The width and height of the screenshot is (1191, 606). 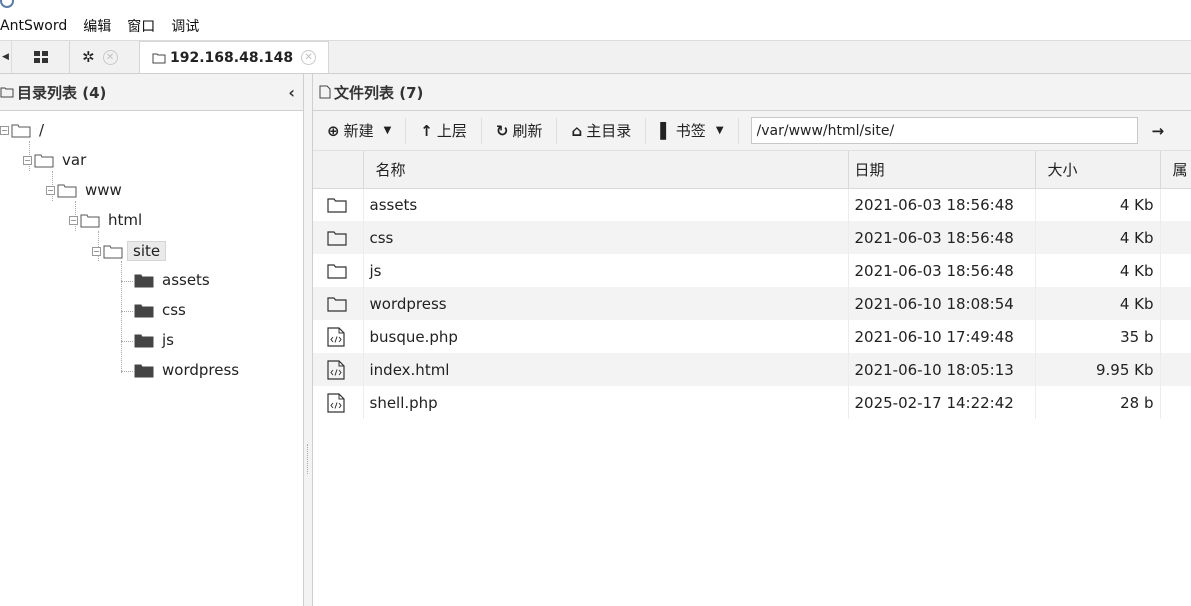 I want to click on file-toolbar: ⊕ 新建 ▼ ↑ 上层 ↻ 刷新 ⌂ 主目录 ▌ 书签 ▼ →, so click(x=752, y=131).